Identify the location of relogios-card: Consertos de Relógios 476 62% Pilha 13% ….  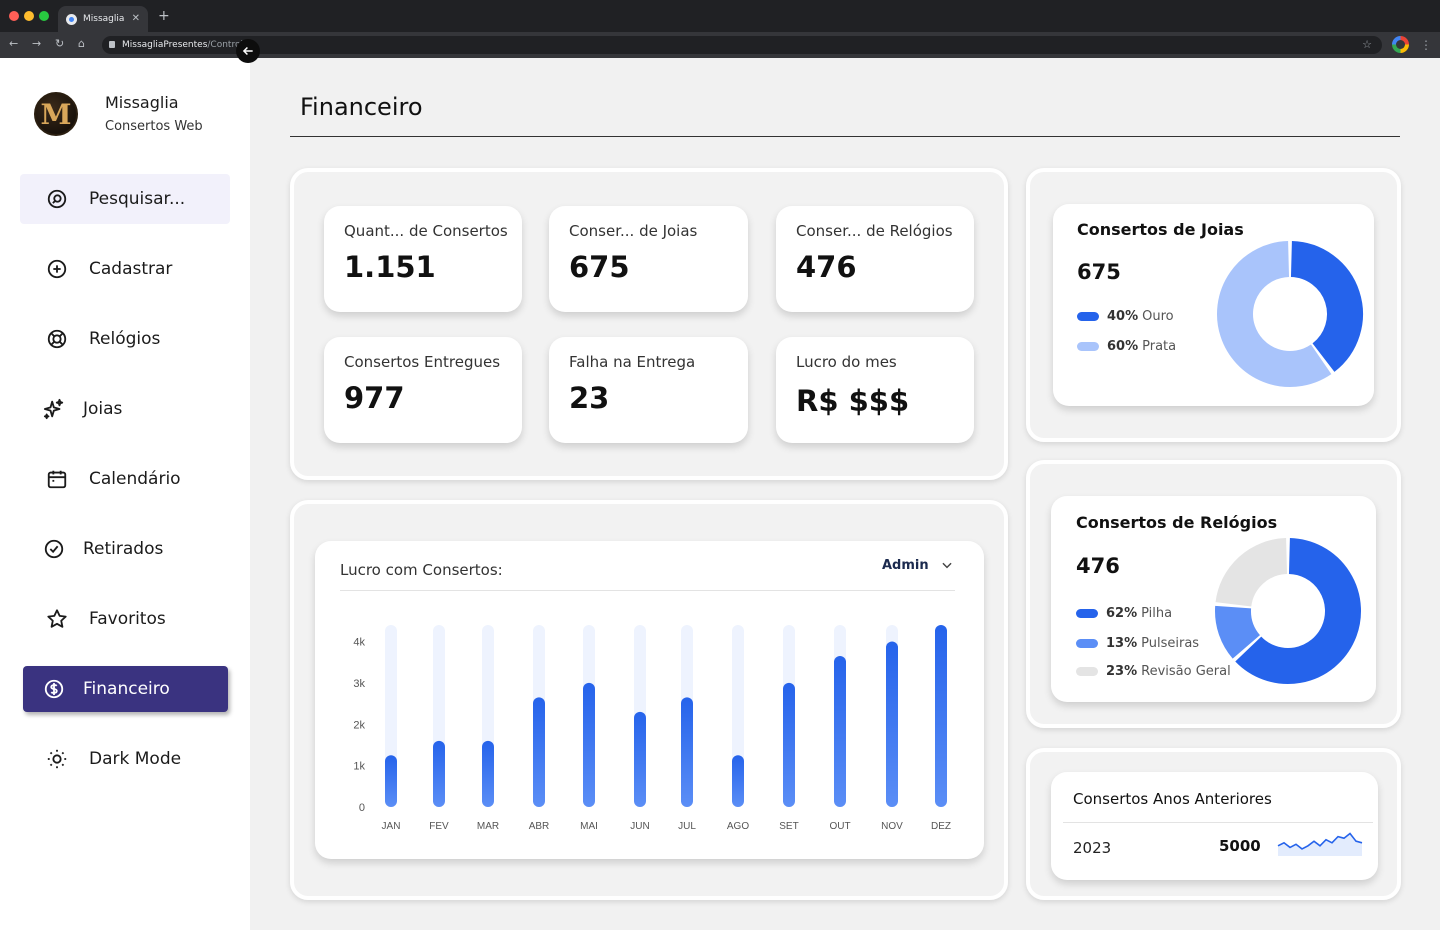
(1213, 599).